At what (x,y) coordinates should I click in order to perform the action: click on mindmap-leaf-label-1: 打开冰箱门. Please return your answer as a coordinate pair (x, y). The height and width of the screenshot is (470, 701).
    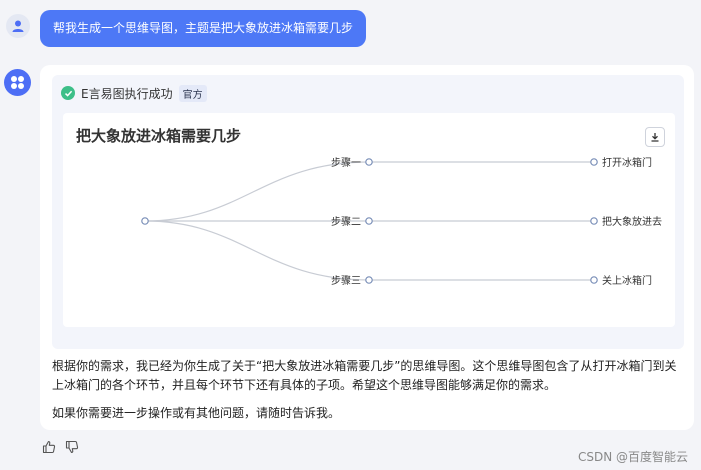
    Looking at the image, I should click on (627, 162).